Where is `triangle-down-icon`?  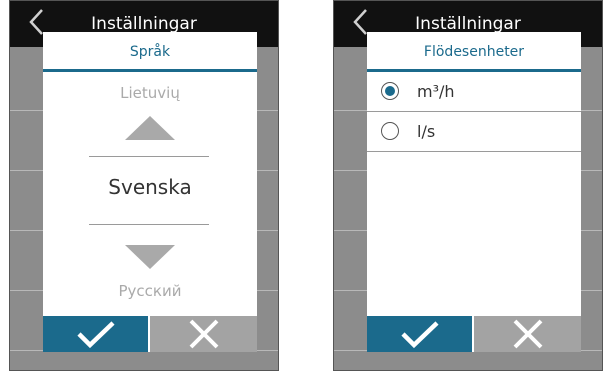
triangle-down-icon is located at coordinates (150, 257).